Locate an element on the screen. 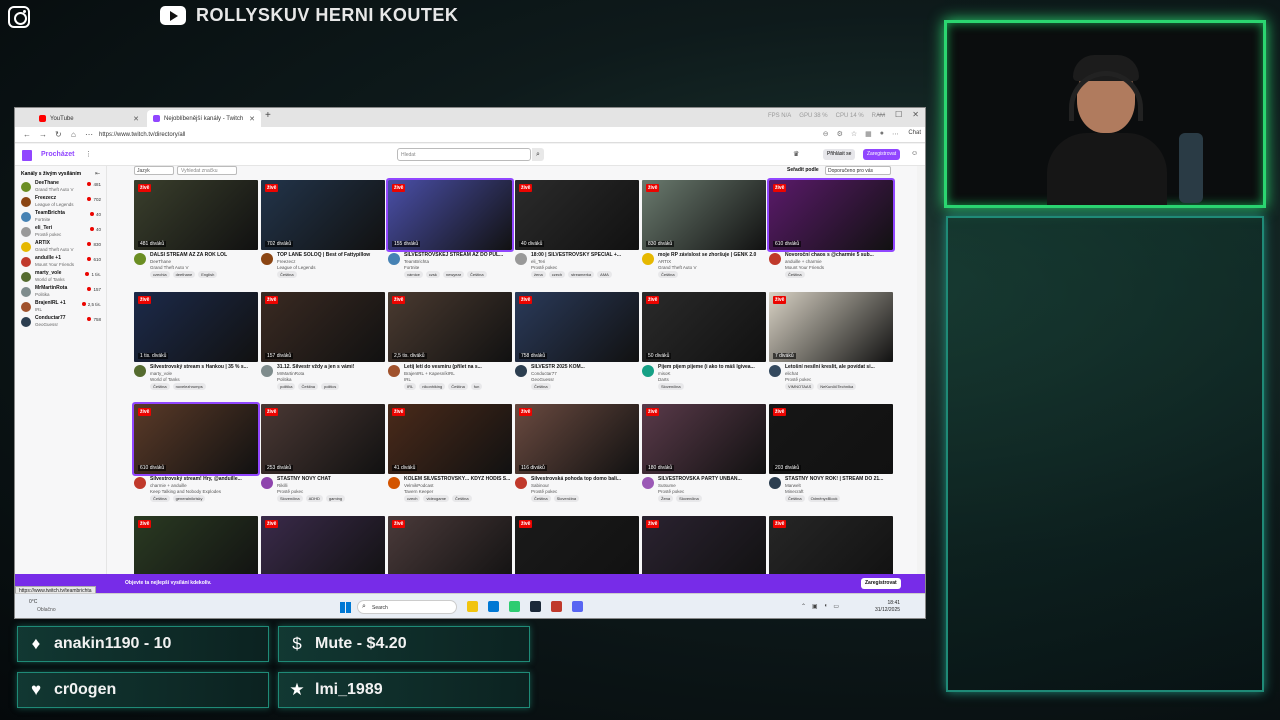 The width and height of the screenshot is (1280, 720). banner-signup-button: Zaregistrovat is located at coordinates (881, 583).